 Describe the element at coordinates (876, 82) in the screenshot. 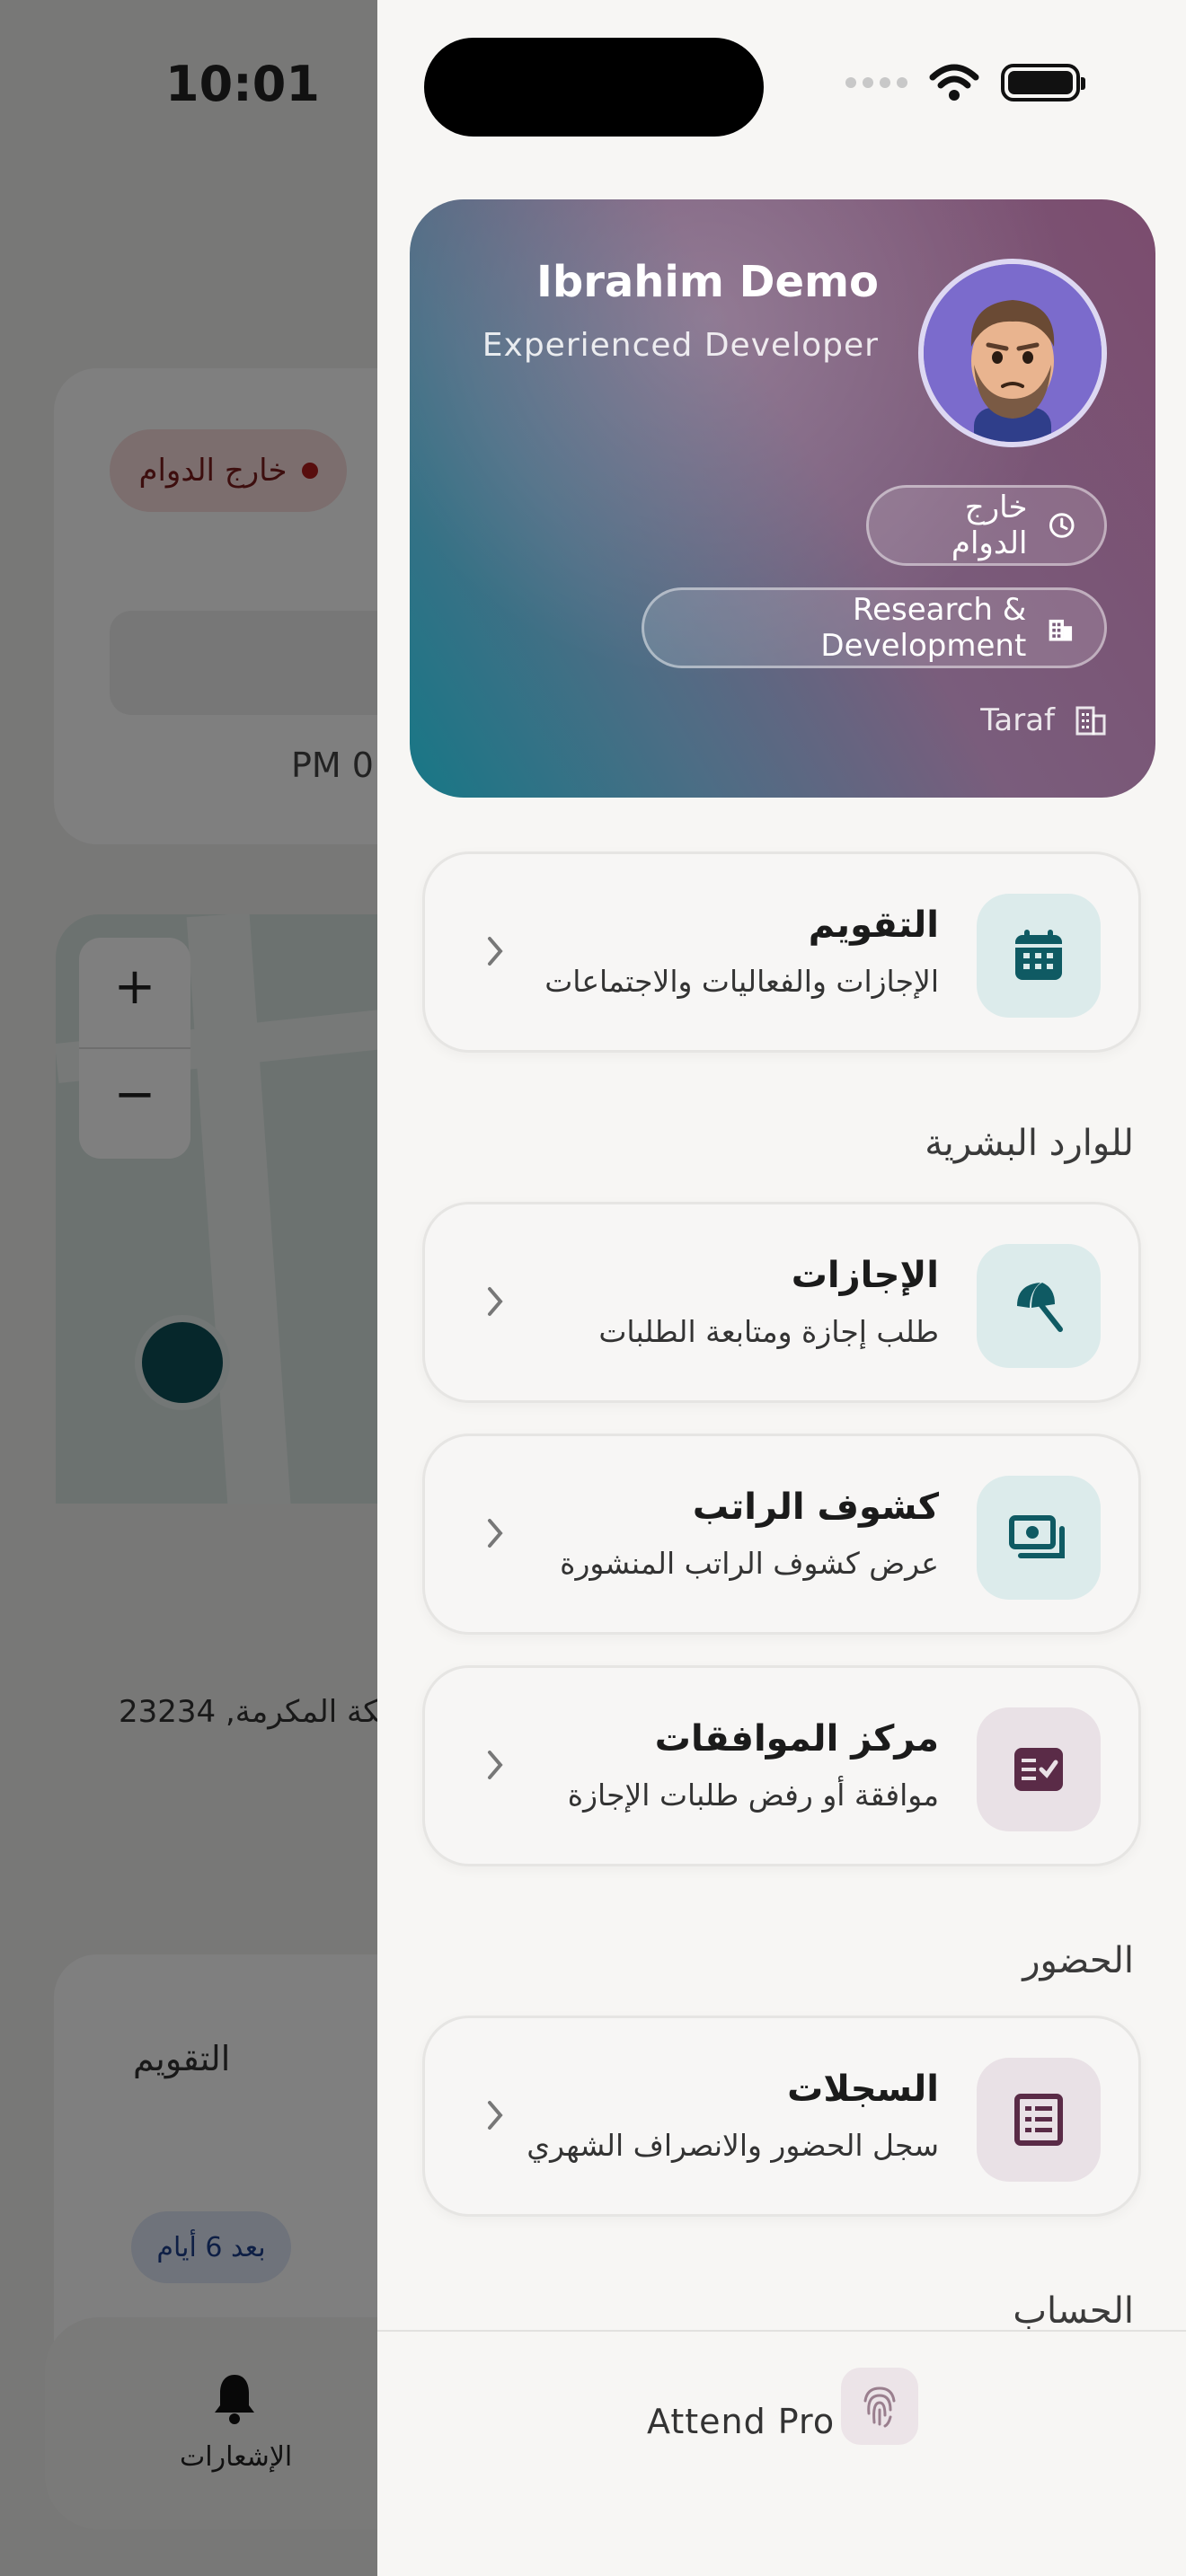

I see `cellular-signal-icon` at that location.